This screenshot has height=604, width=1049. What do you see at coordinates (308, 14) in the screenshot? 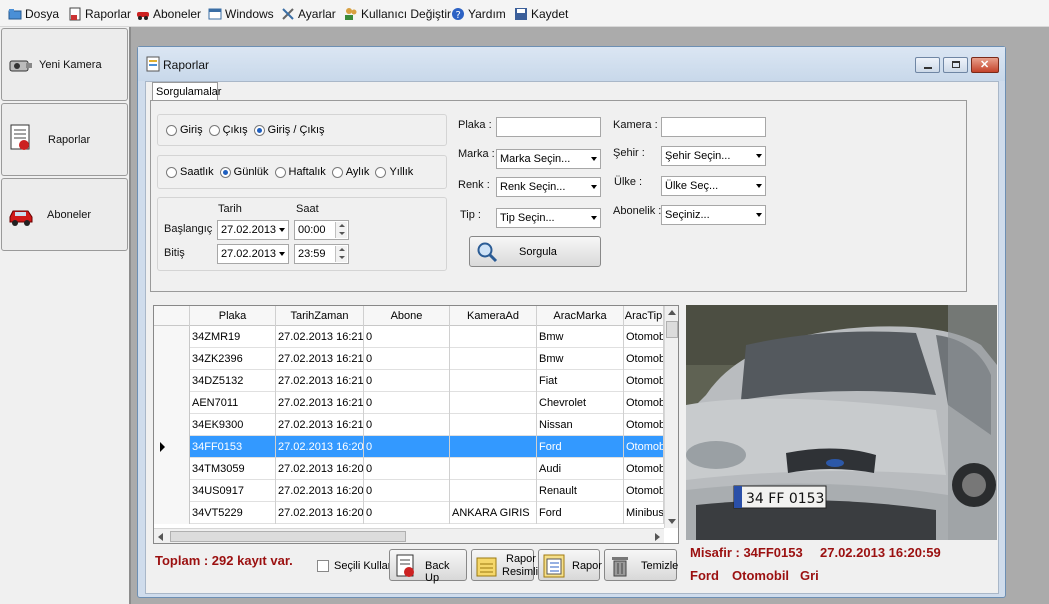
I see `menu-ayarlar: Ayarlar` at bounding box center [308, 14].